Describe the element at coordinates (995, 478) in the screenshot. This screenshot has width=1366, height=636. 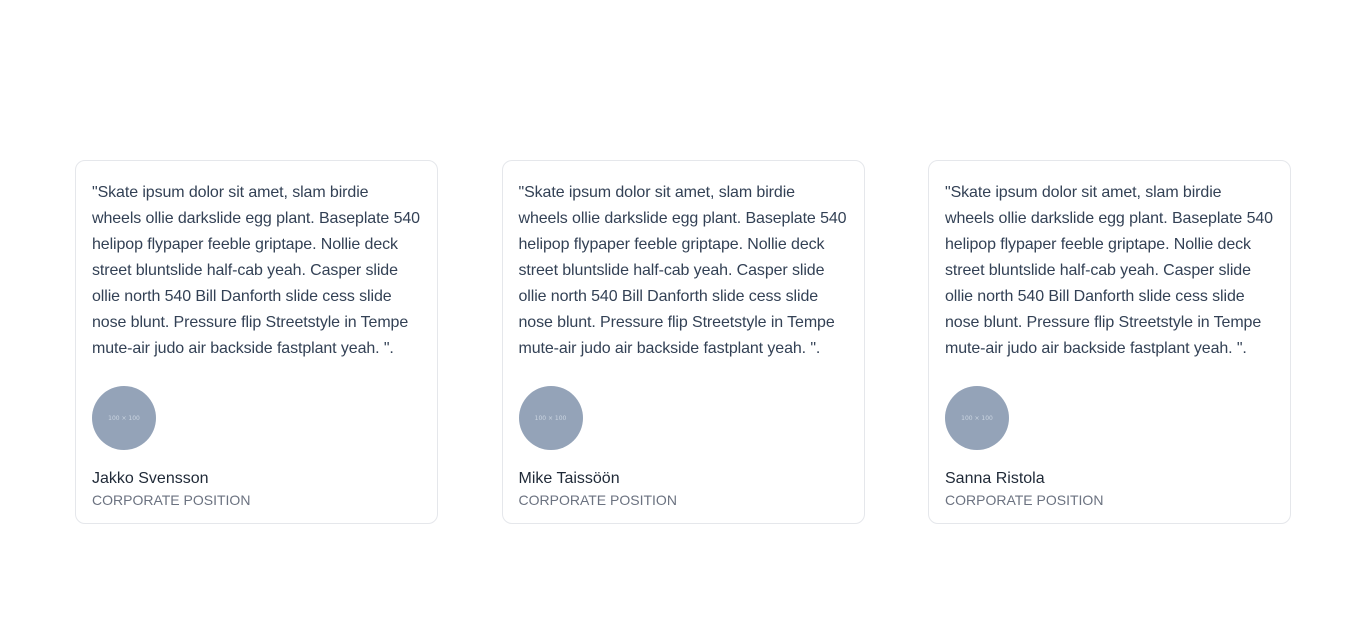
I see `author-name: Sanna Ristola` at that location.